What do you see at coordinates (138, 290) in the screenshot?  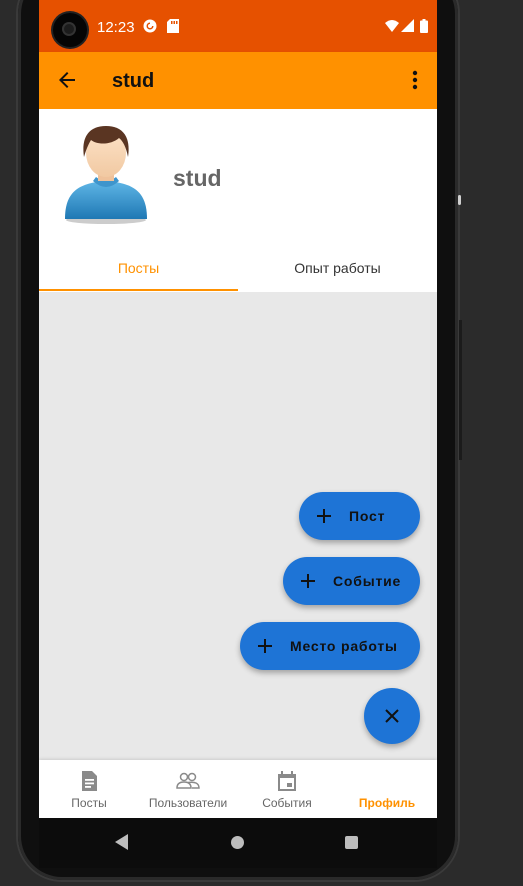 I see `tab-indicator` at bounding box center [138, 290].